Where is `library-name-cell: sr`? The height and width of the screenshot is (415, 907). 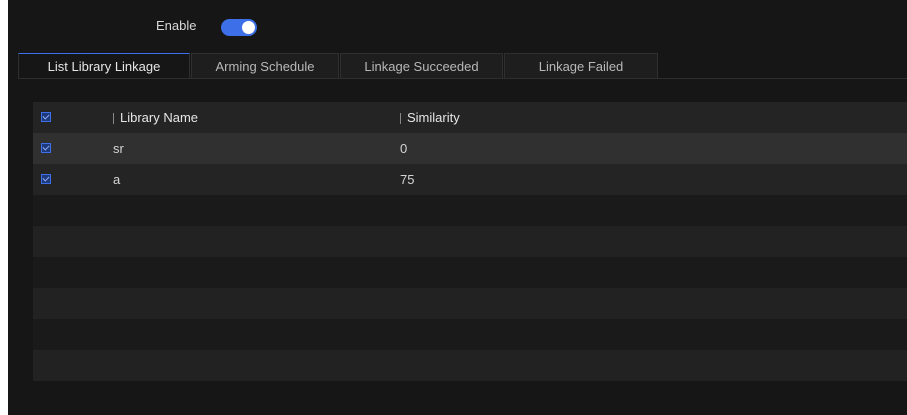 library-name-cell: sr is located at coordinates (118, 148).